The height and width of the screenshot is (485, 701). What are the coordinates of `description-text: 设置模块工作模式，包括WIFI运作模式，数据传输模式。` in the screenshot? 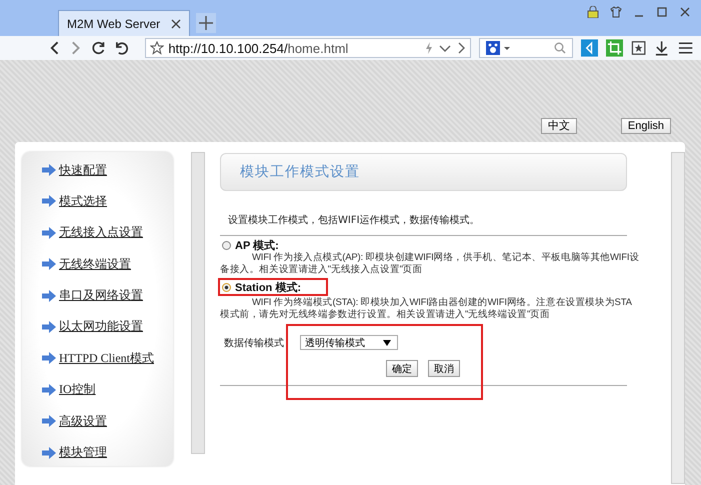 It's located at (354, 220).